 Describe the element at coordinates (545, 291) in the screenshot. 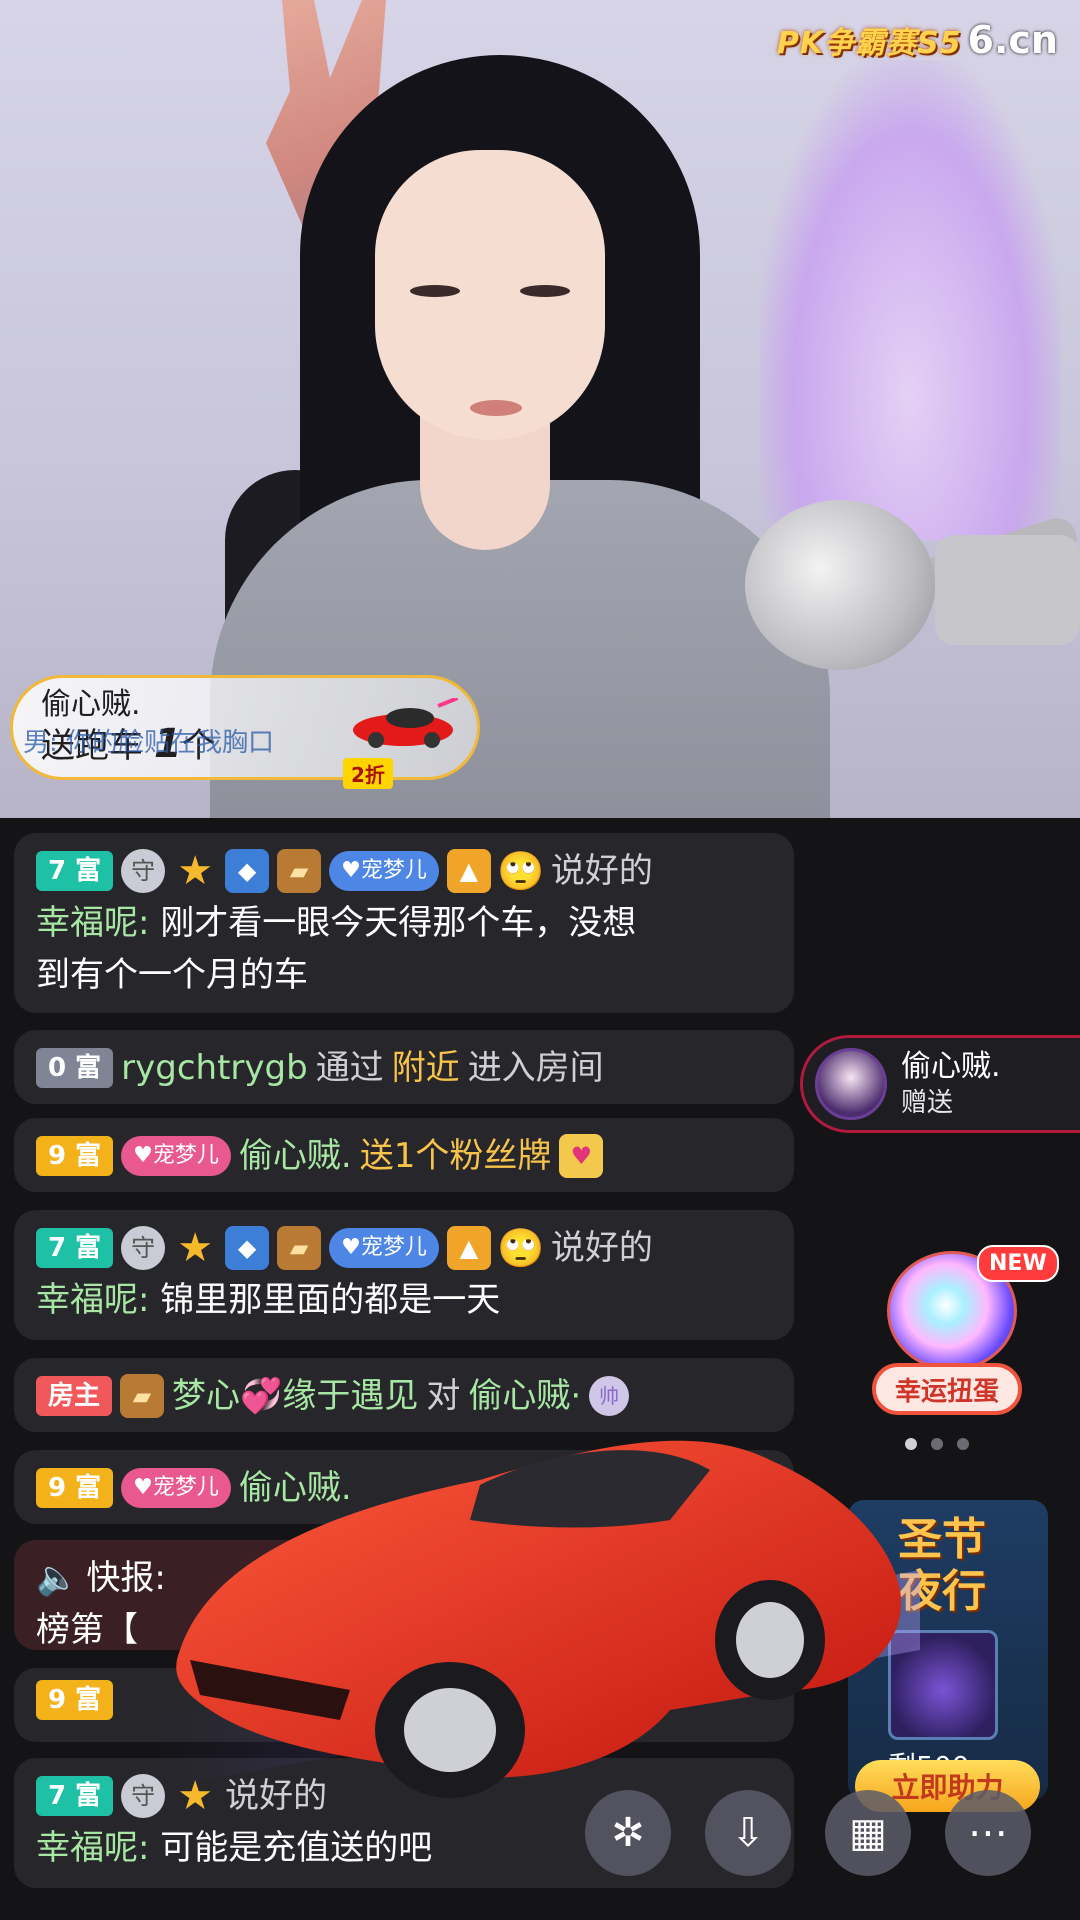

I see `right-eye` at that location.